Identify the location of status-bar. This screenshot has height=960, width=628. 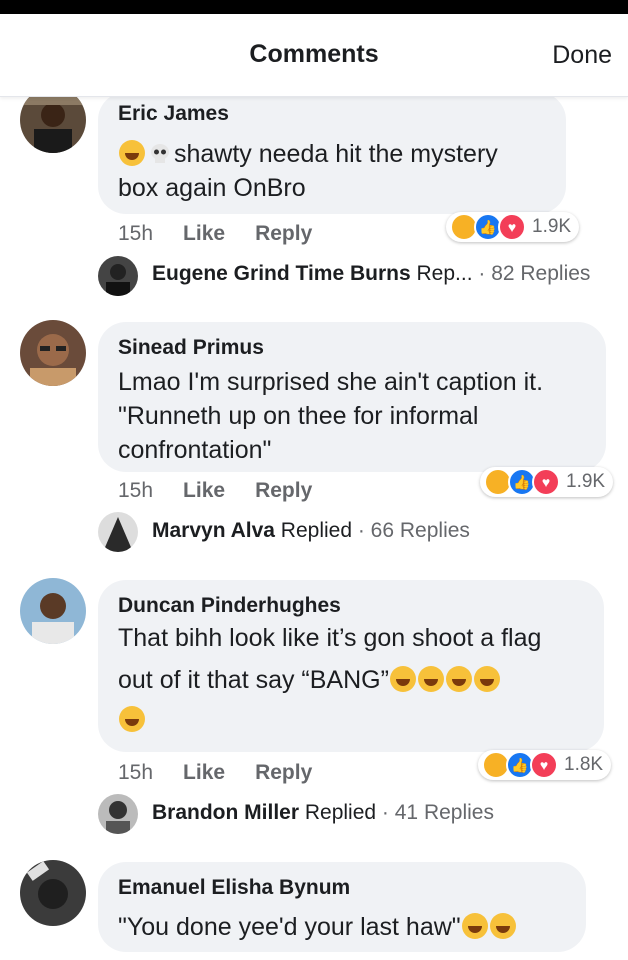
(314, 7).